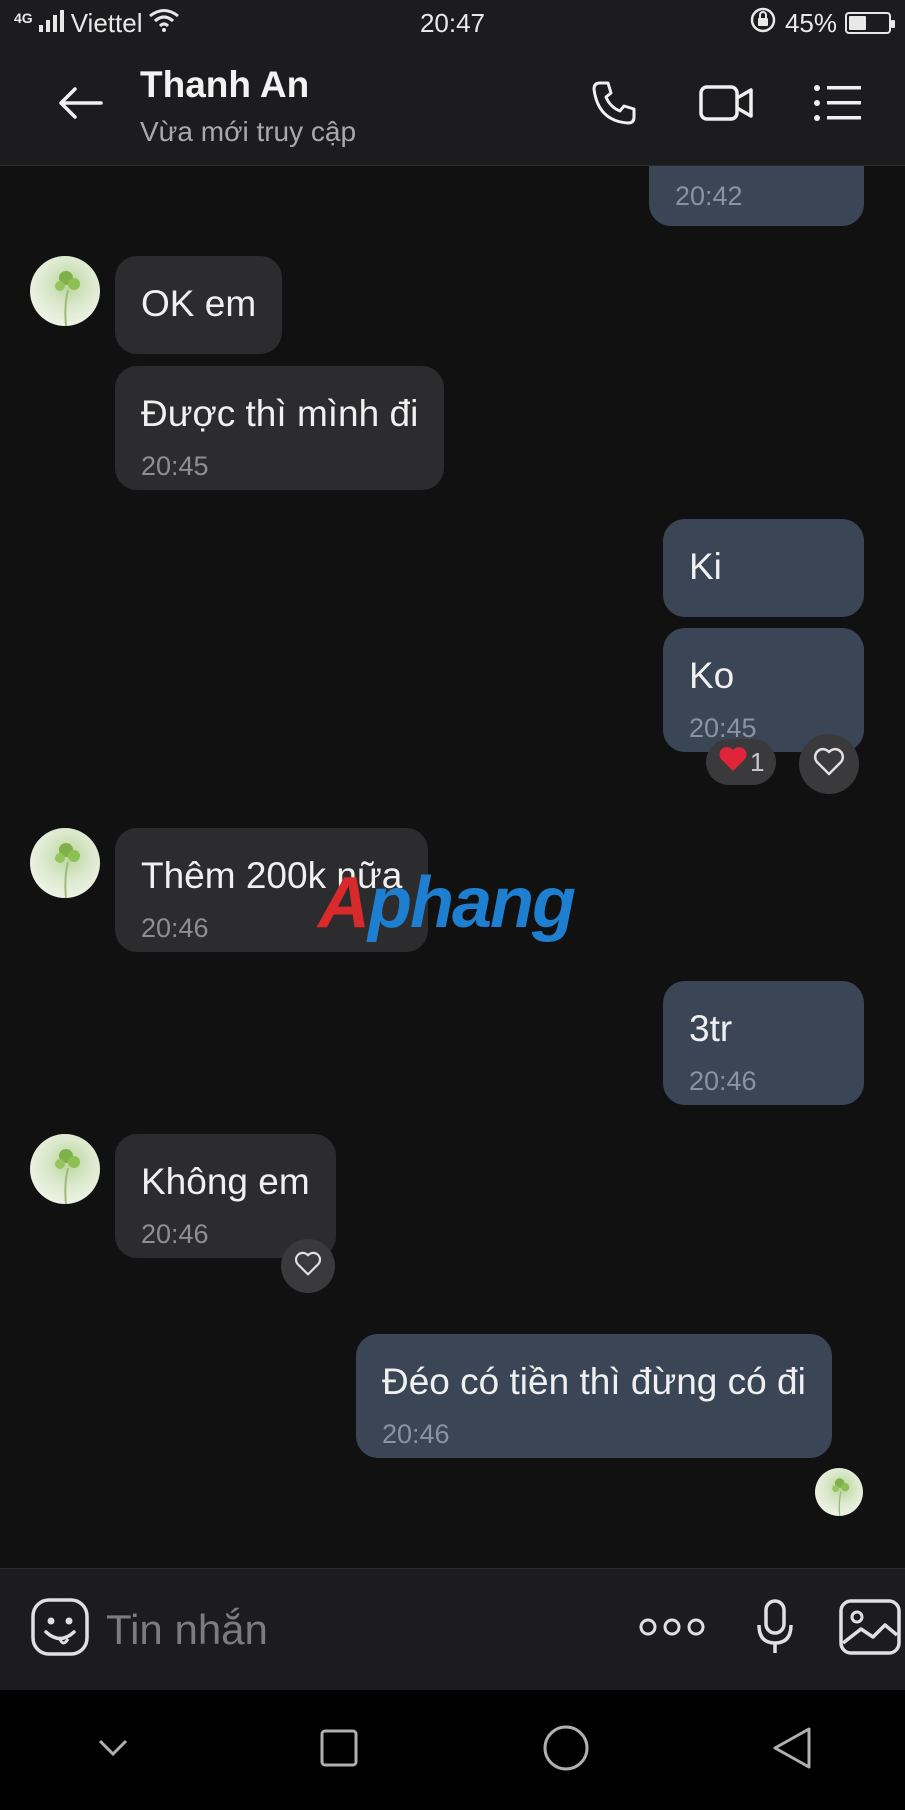 The width and height of the screenshot is (905, 1810). Describe the element at coordinates (757, 761) in the screenshot. I see `reaction-count: 1` at that location.